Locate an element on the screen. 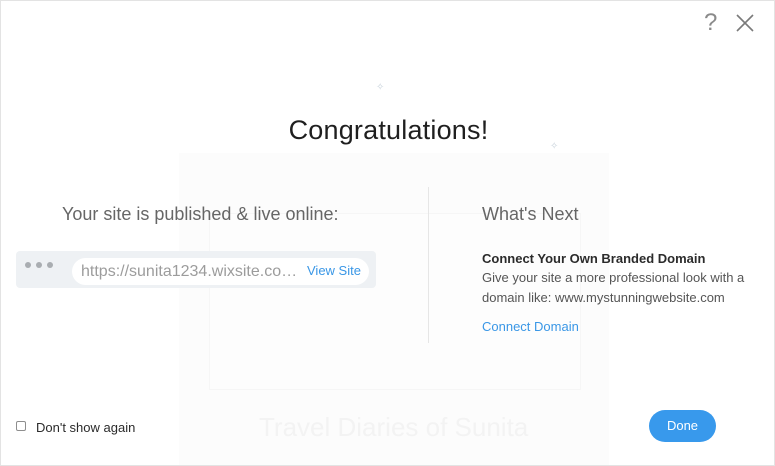 The height and width of the screenshot is (466, 775). view-site-link: View Site is located at coordinates (334, 270).